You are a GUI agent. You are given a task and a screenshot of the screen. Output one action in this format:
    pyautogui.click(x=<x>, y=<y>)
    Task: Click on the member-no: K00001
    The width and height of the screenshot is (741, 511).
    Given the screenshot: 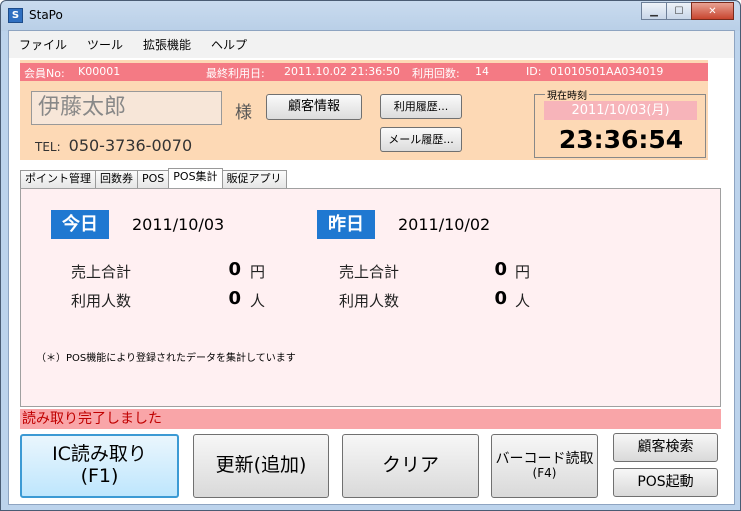 What is the action you would take?
    pyautogui.click(x=99, y=71)
    